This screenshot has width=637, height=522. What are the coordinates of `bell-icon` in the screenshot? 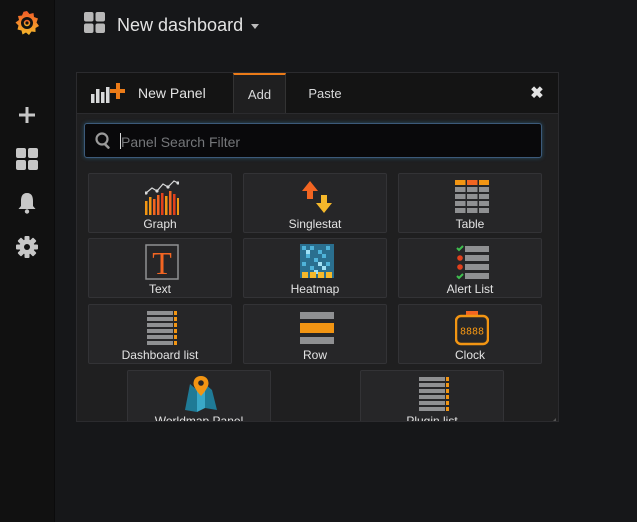 It's located at (27, 203).